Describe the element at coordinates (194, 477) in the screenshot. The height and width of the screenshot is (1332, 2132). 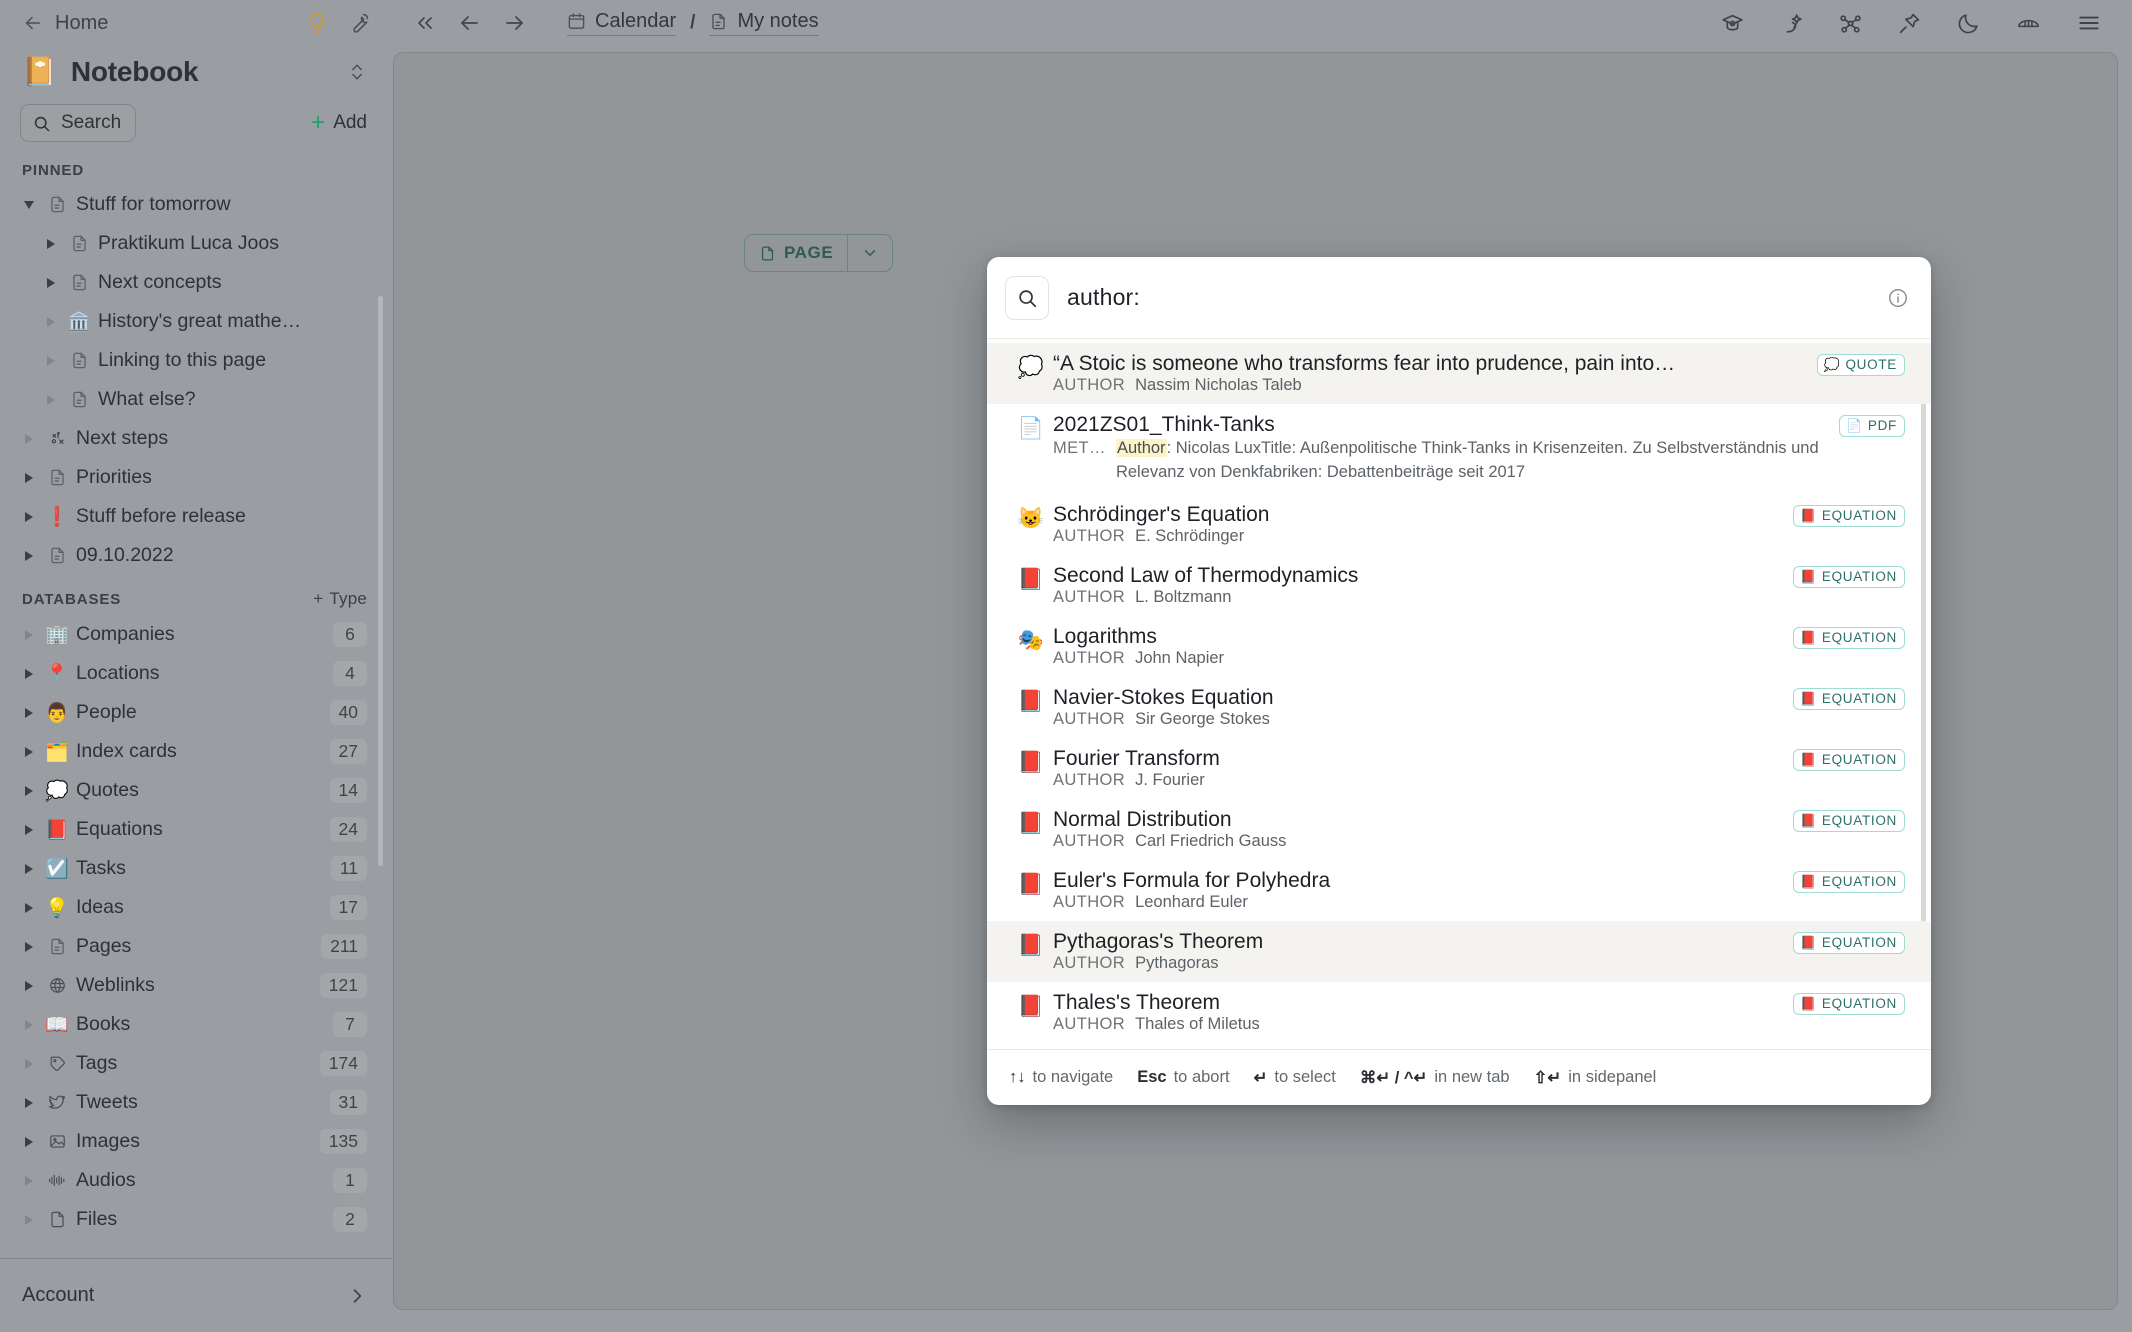
I see `sidebar-item-priorities: Priorities` at that location.